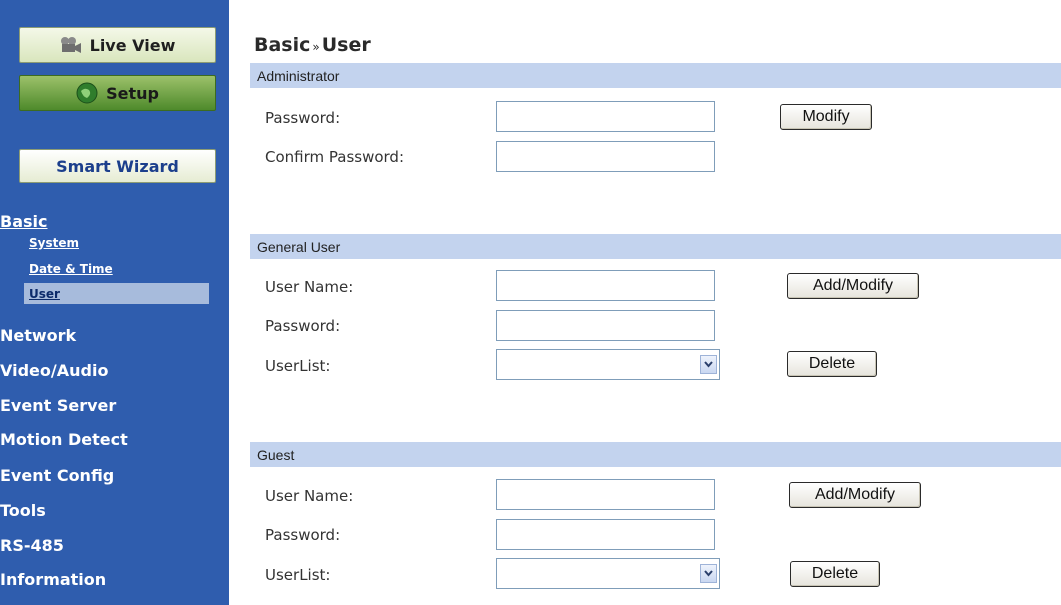 The width and height of the screenshot is (1061, 605). What do you see at coordinates (835, 574) in the screenshot?
I see `guest-delete-button: Delete` at bounding box center [835, 574].